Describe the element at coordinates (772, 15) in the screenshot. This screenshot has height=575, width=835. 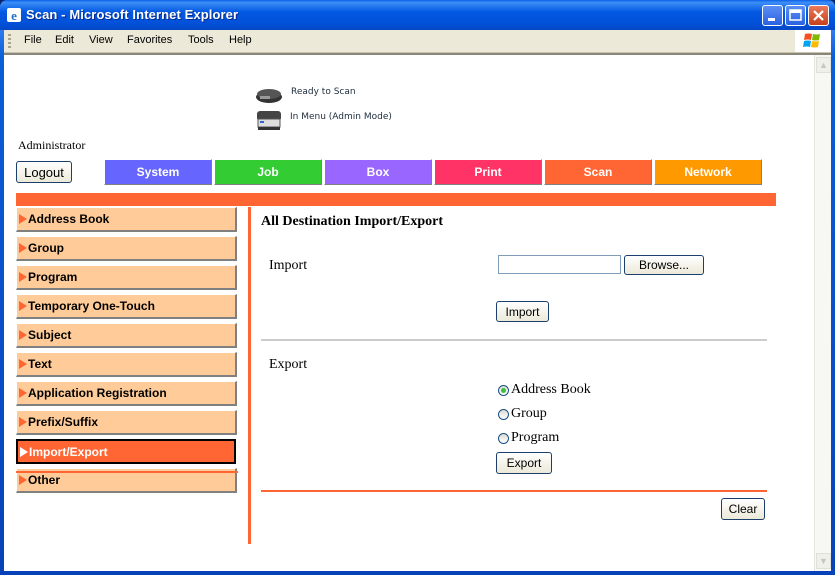
I see `minimize-button` at that location.